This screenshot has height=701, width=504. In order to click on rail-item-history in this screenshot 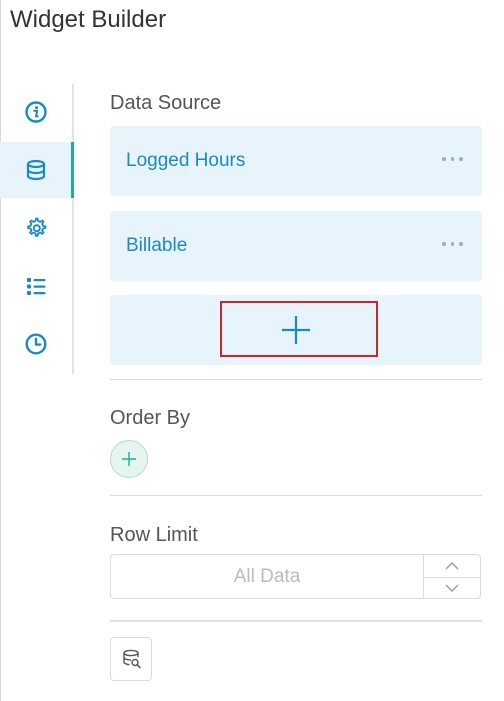, I will do `click(36, 344)`.